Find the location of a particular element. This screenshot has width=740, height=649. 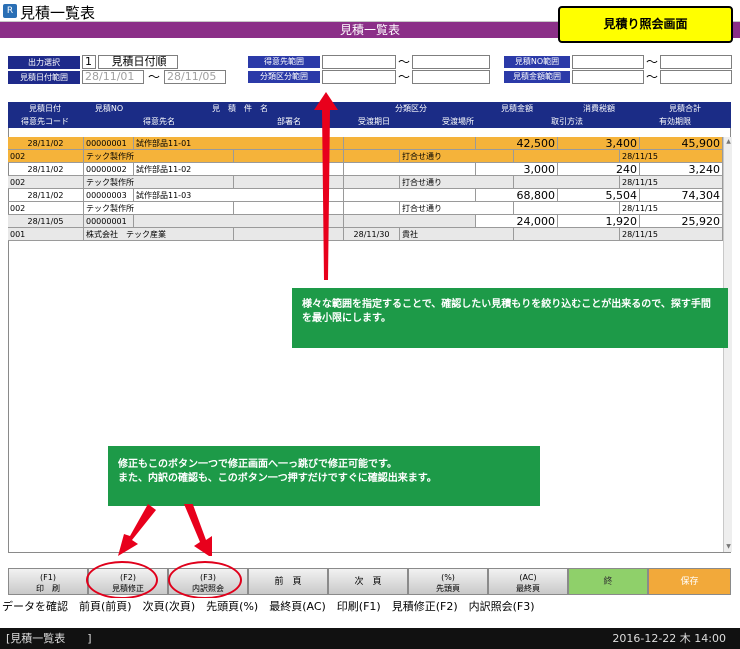

current-screen-label: [見積一覧表 ] is located at coordinates (49, 638).